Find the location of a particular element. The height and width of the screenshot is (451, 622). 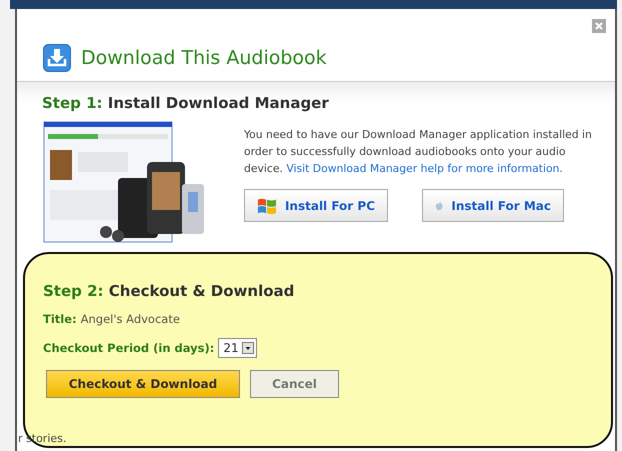

step-label: Step 1: is located at coordinates (72, 103).